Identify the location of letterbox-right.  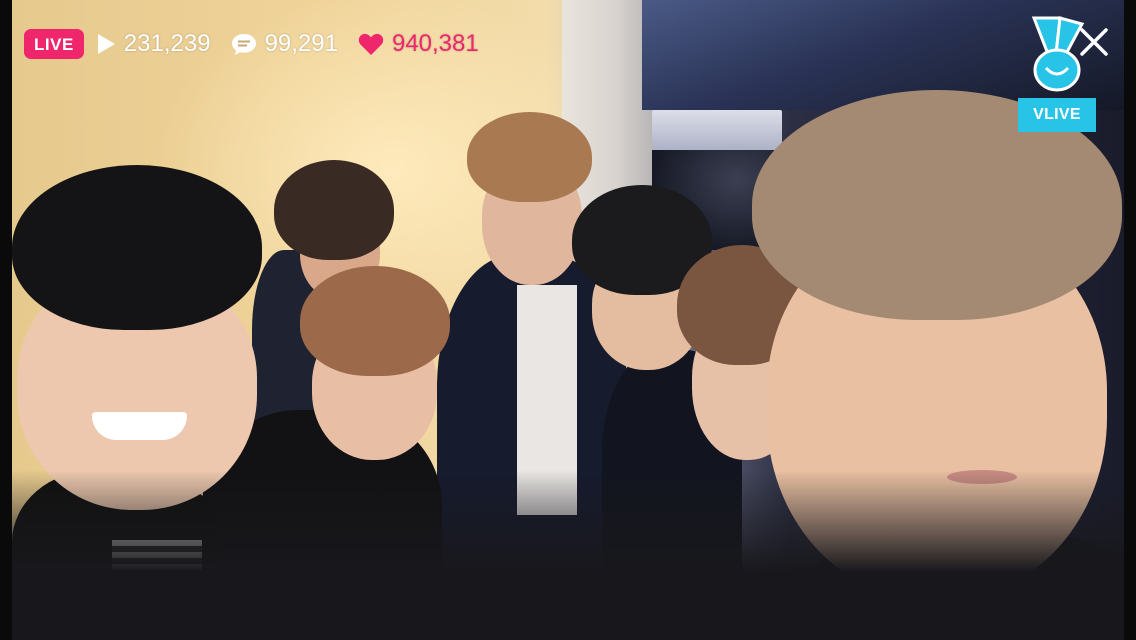
(1130, 320).